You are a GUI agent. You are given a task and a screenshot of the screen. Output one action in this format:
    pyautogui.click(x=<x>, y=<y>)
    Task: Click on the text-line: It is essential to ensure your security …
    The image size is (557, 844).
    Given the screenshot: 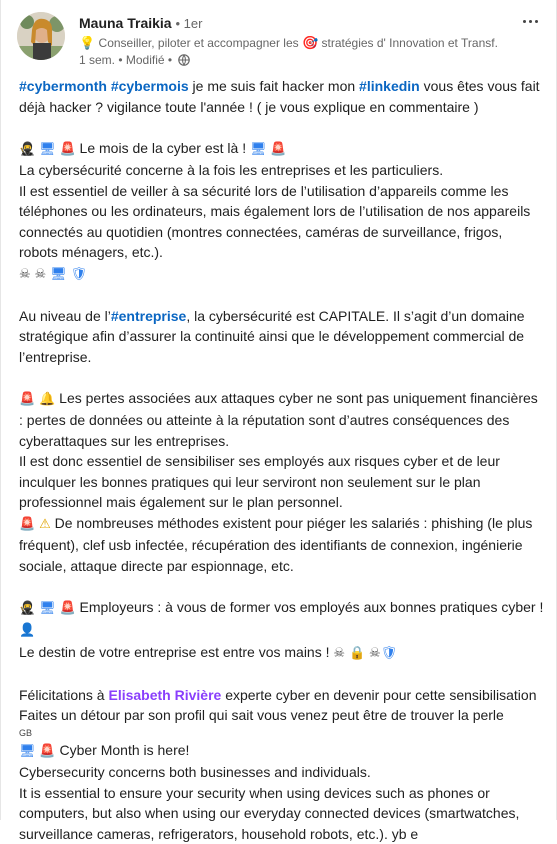 What is the action you would take?
    pyautogui.click(x=281, y=813)
    